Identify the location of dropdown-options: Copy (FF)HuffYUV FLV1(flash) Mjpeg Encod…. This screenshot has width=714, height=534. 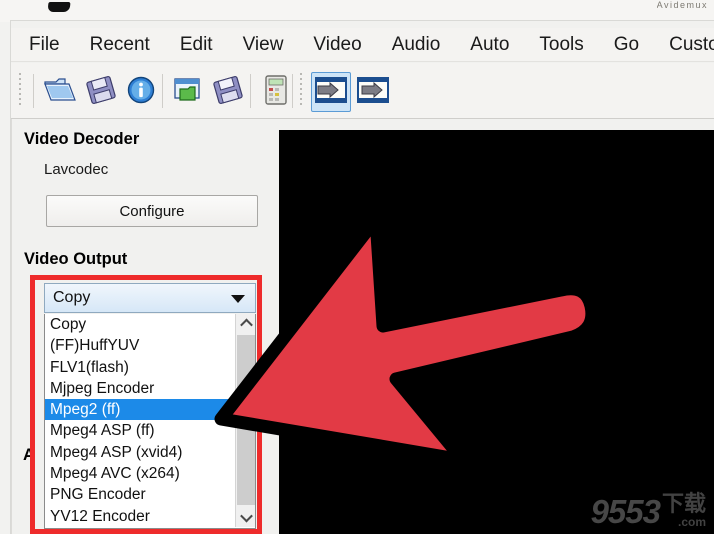
(141, 420).